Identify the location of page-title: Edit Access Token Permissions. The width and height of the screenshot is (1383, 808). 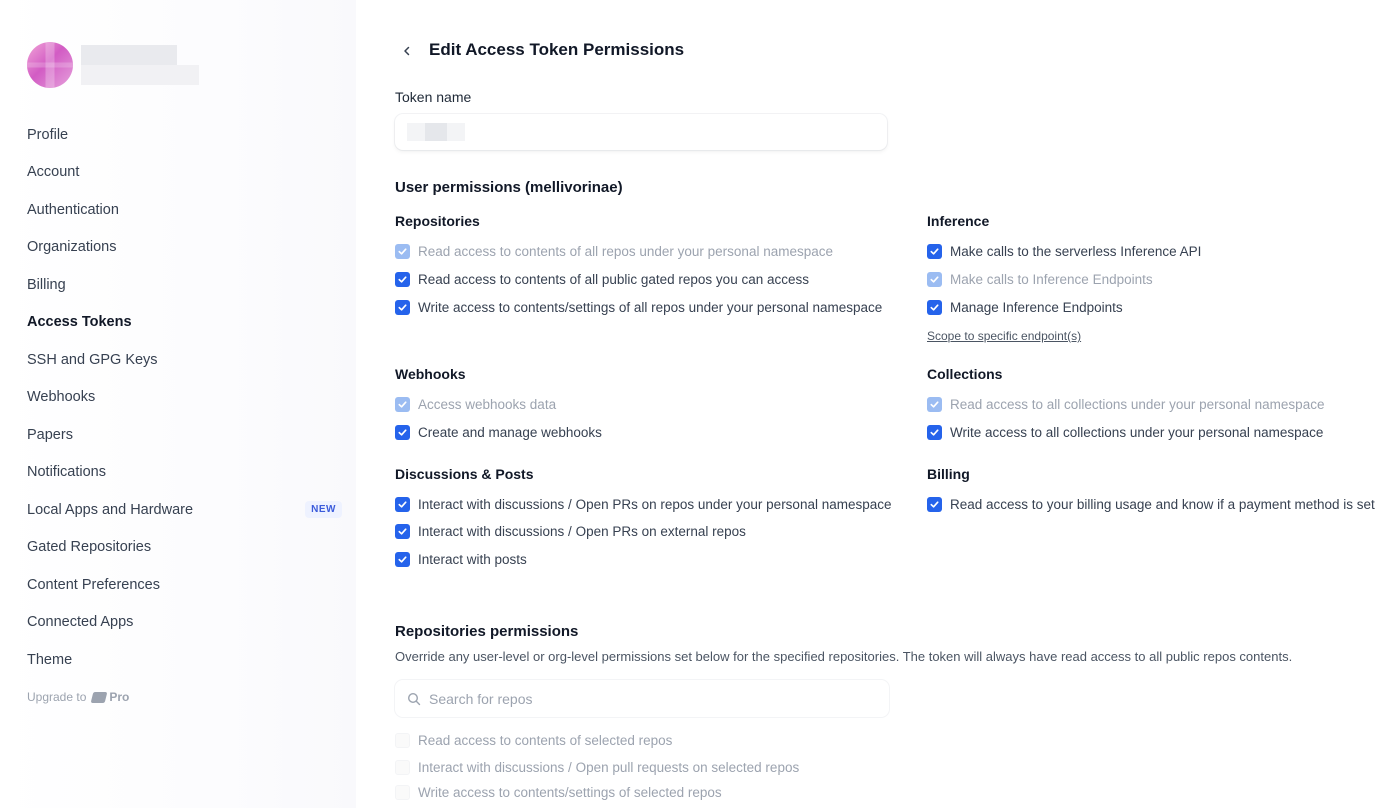
(557, 49).